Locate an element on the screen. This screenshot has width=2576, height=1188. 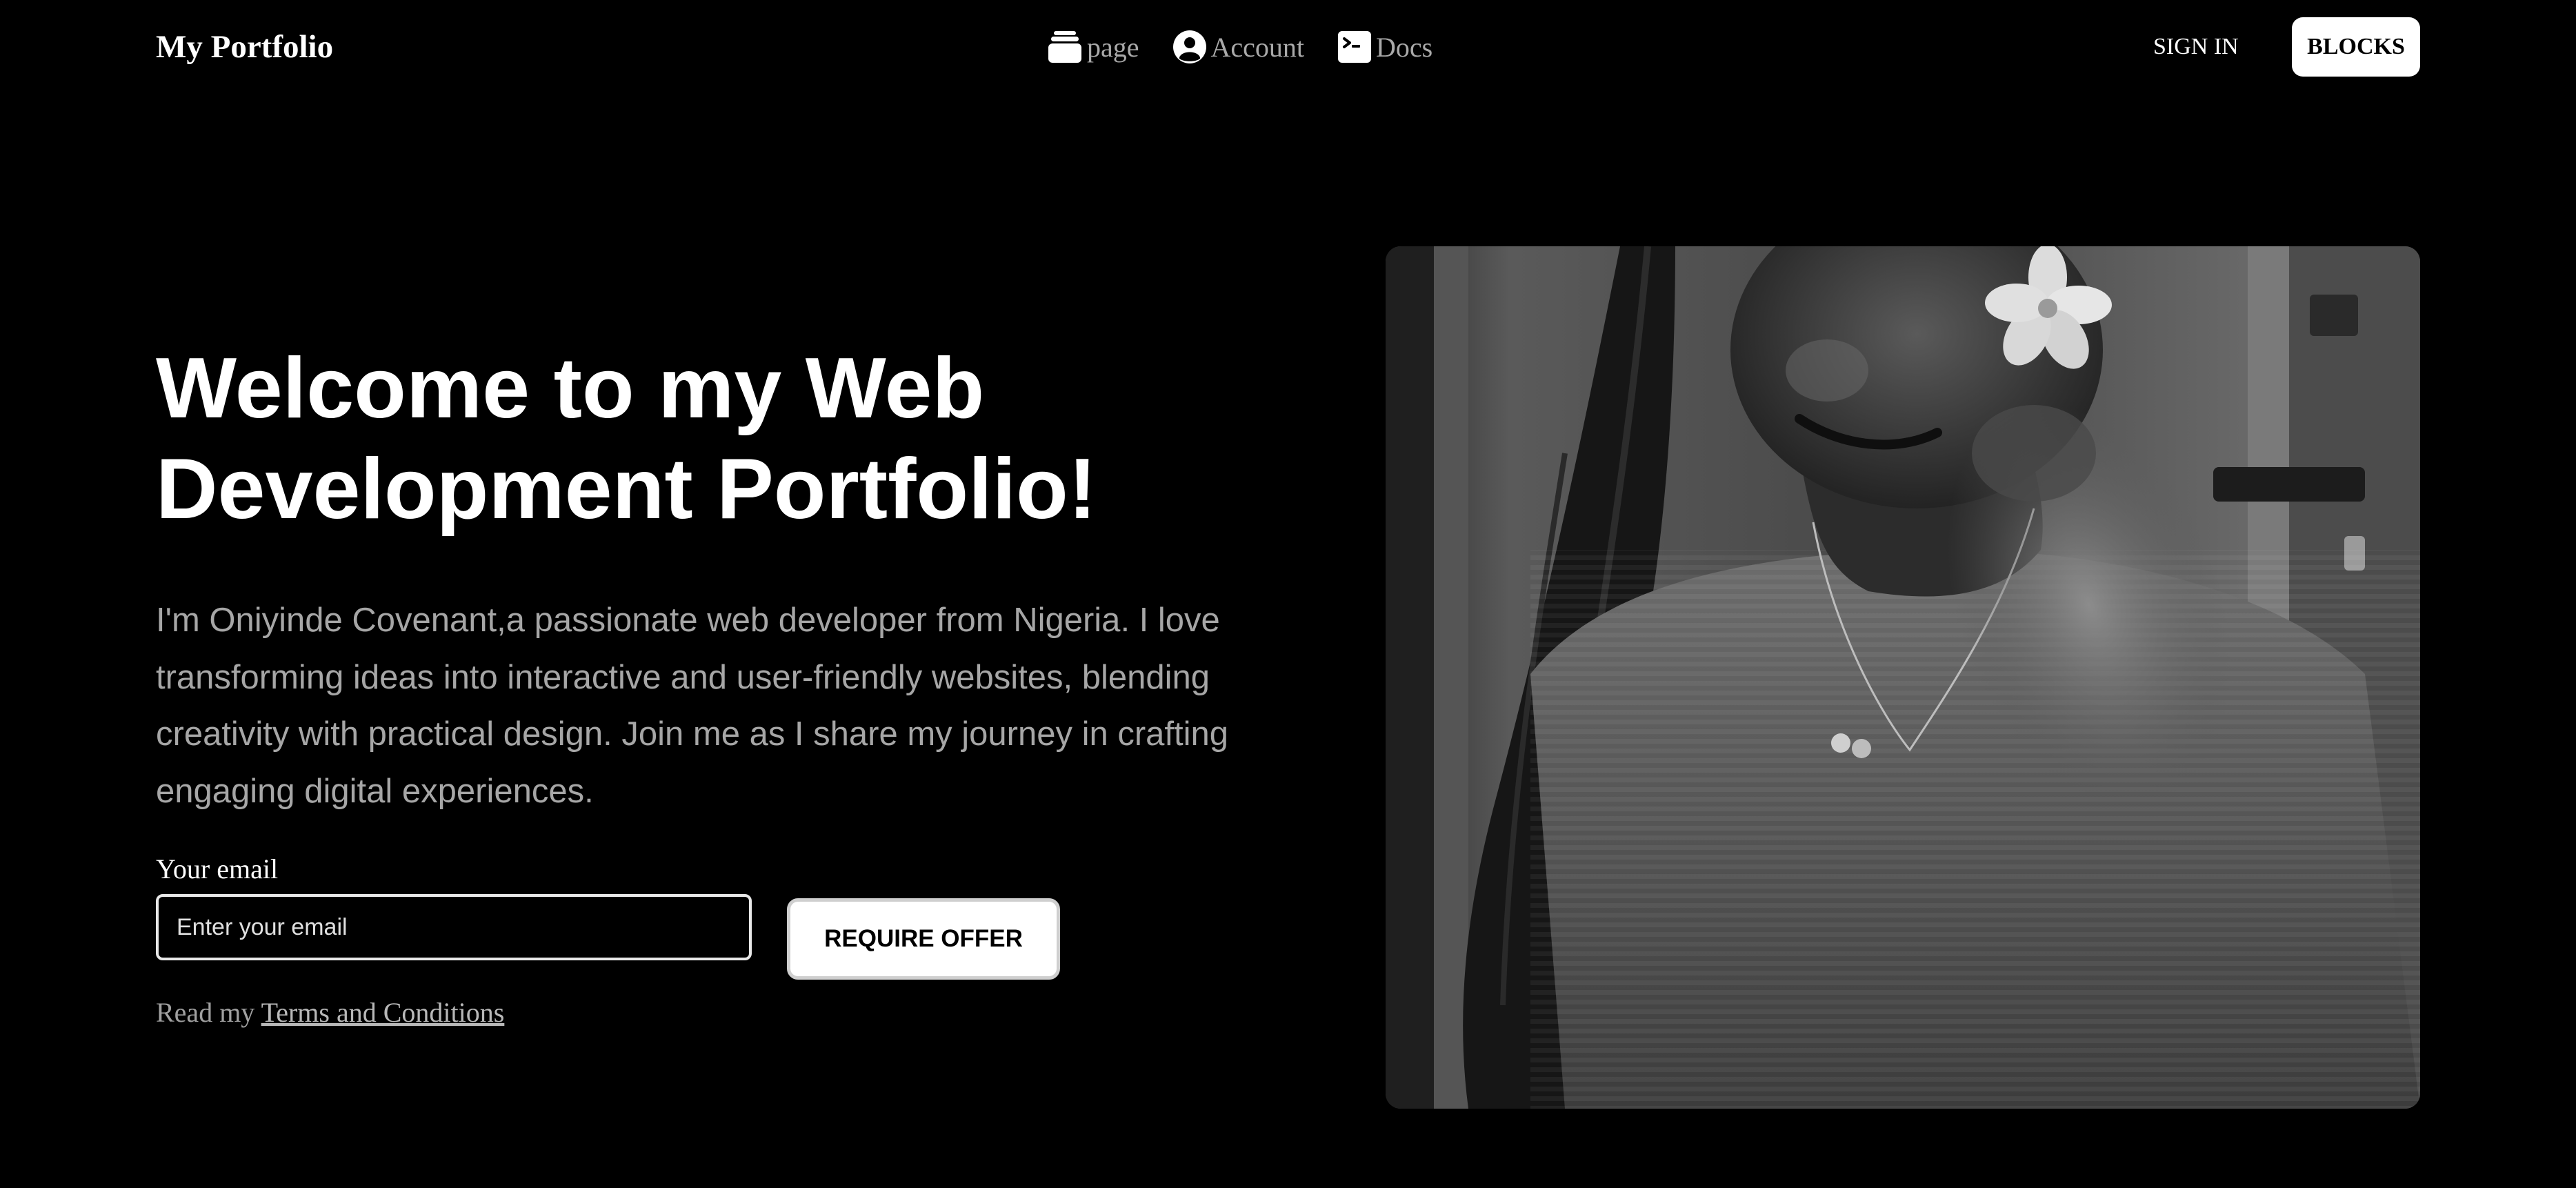
nav-link-docs: Docs is located at coordinates (1384, 46).